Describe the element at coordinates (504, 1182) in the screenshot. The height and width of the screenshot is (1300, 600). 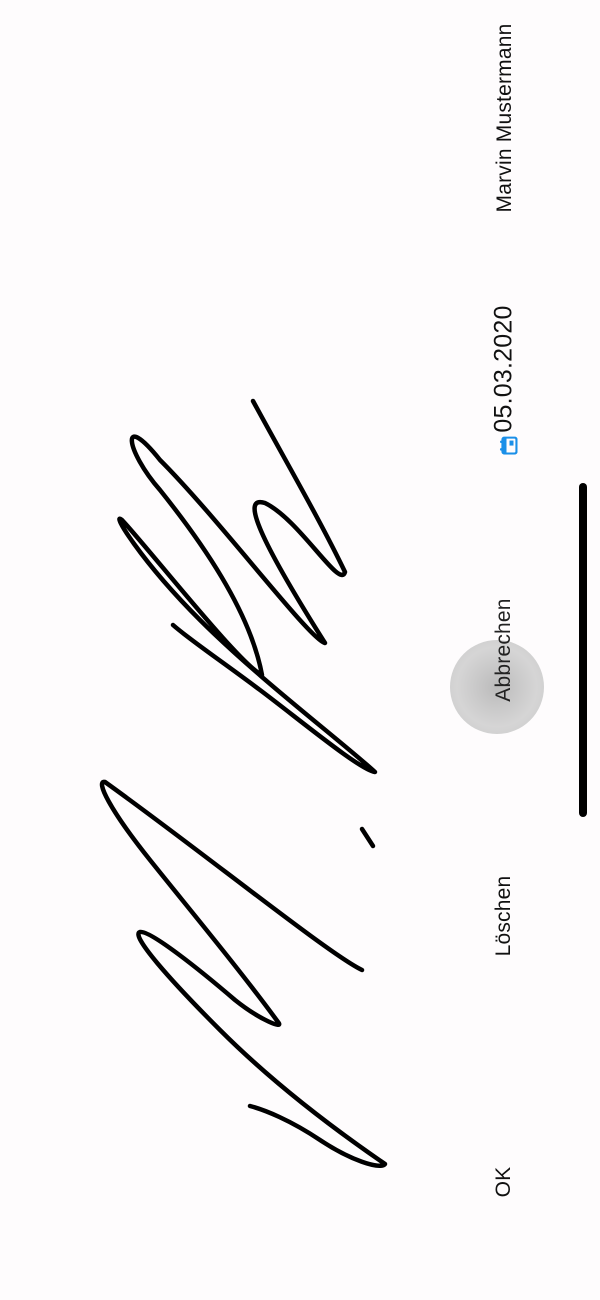
I see `ok-button: OK` at that location.